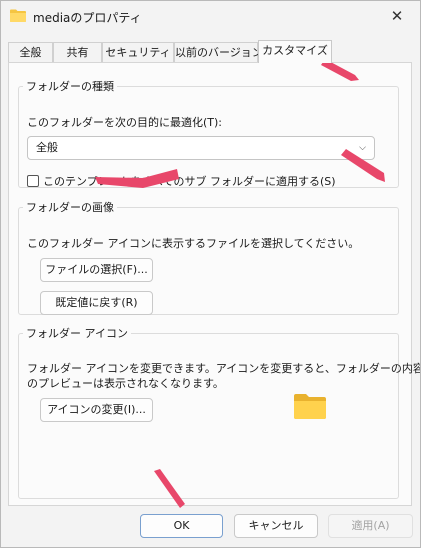  I want to click on apply-subfolders-label: このテンプレートをすべてのサブ フォルダーに適用する(S), so click(189, 181).